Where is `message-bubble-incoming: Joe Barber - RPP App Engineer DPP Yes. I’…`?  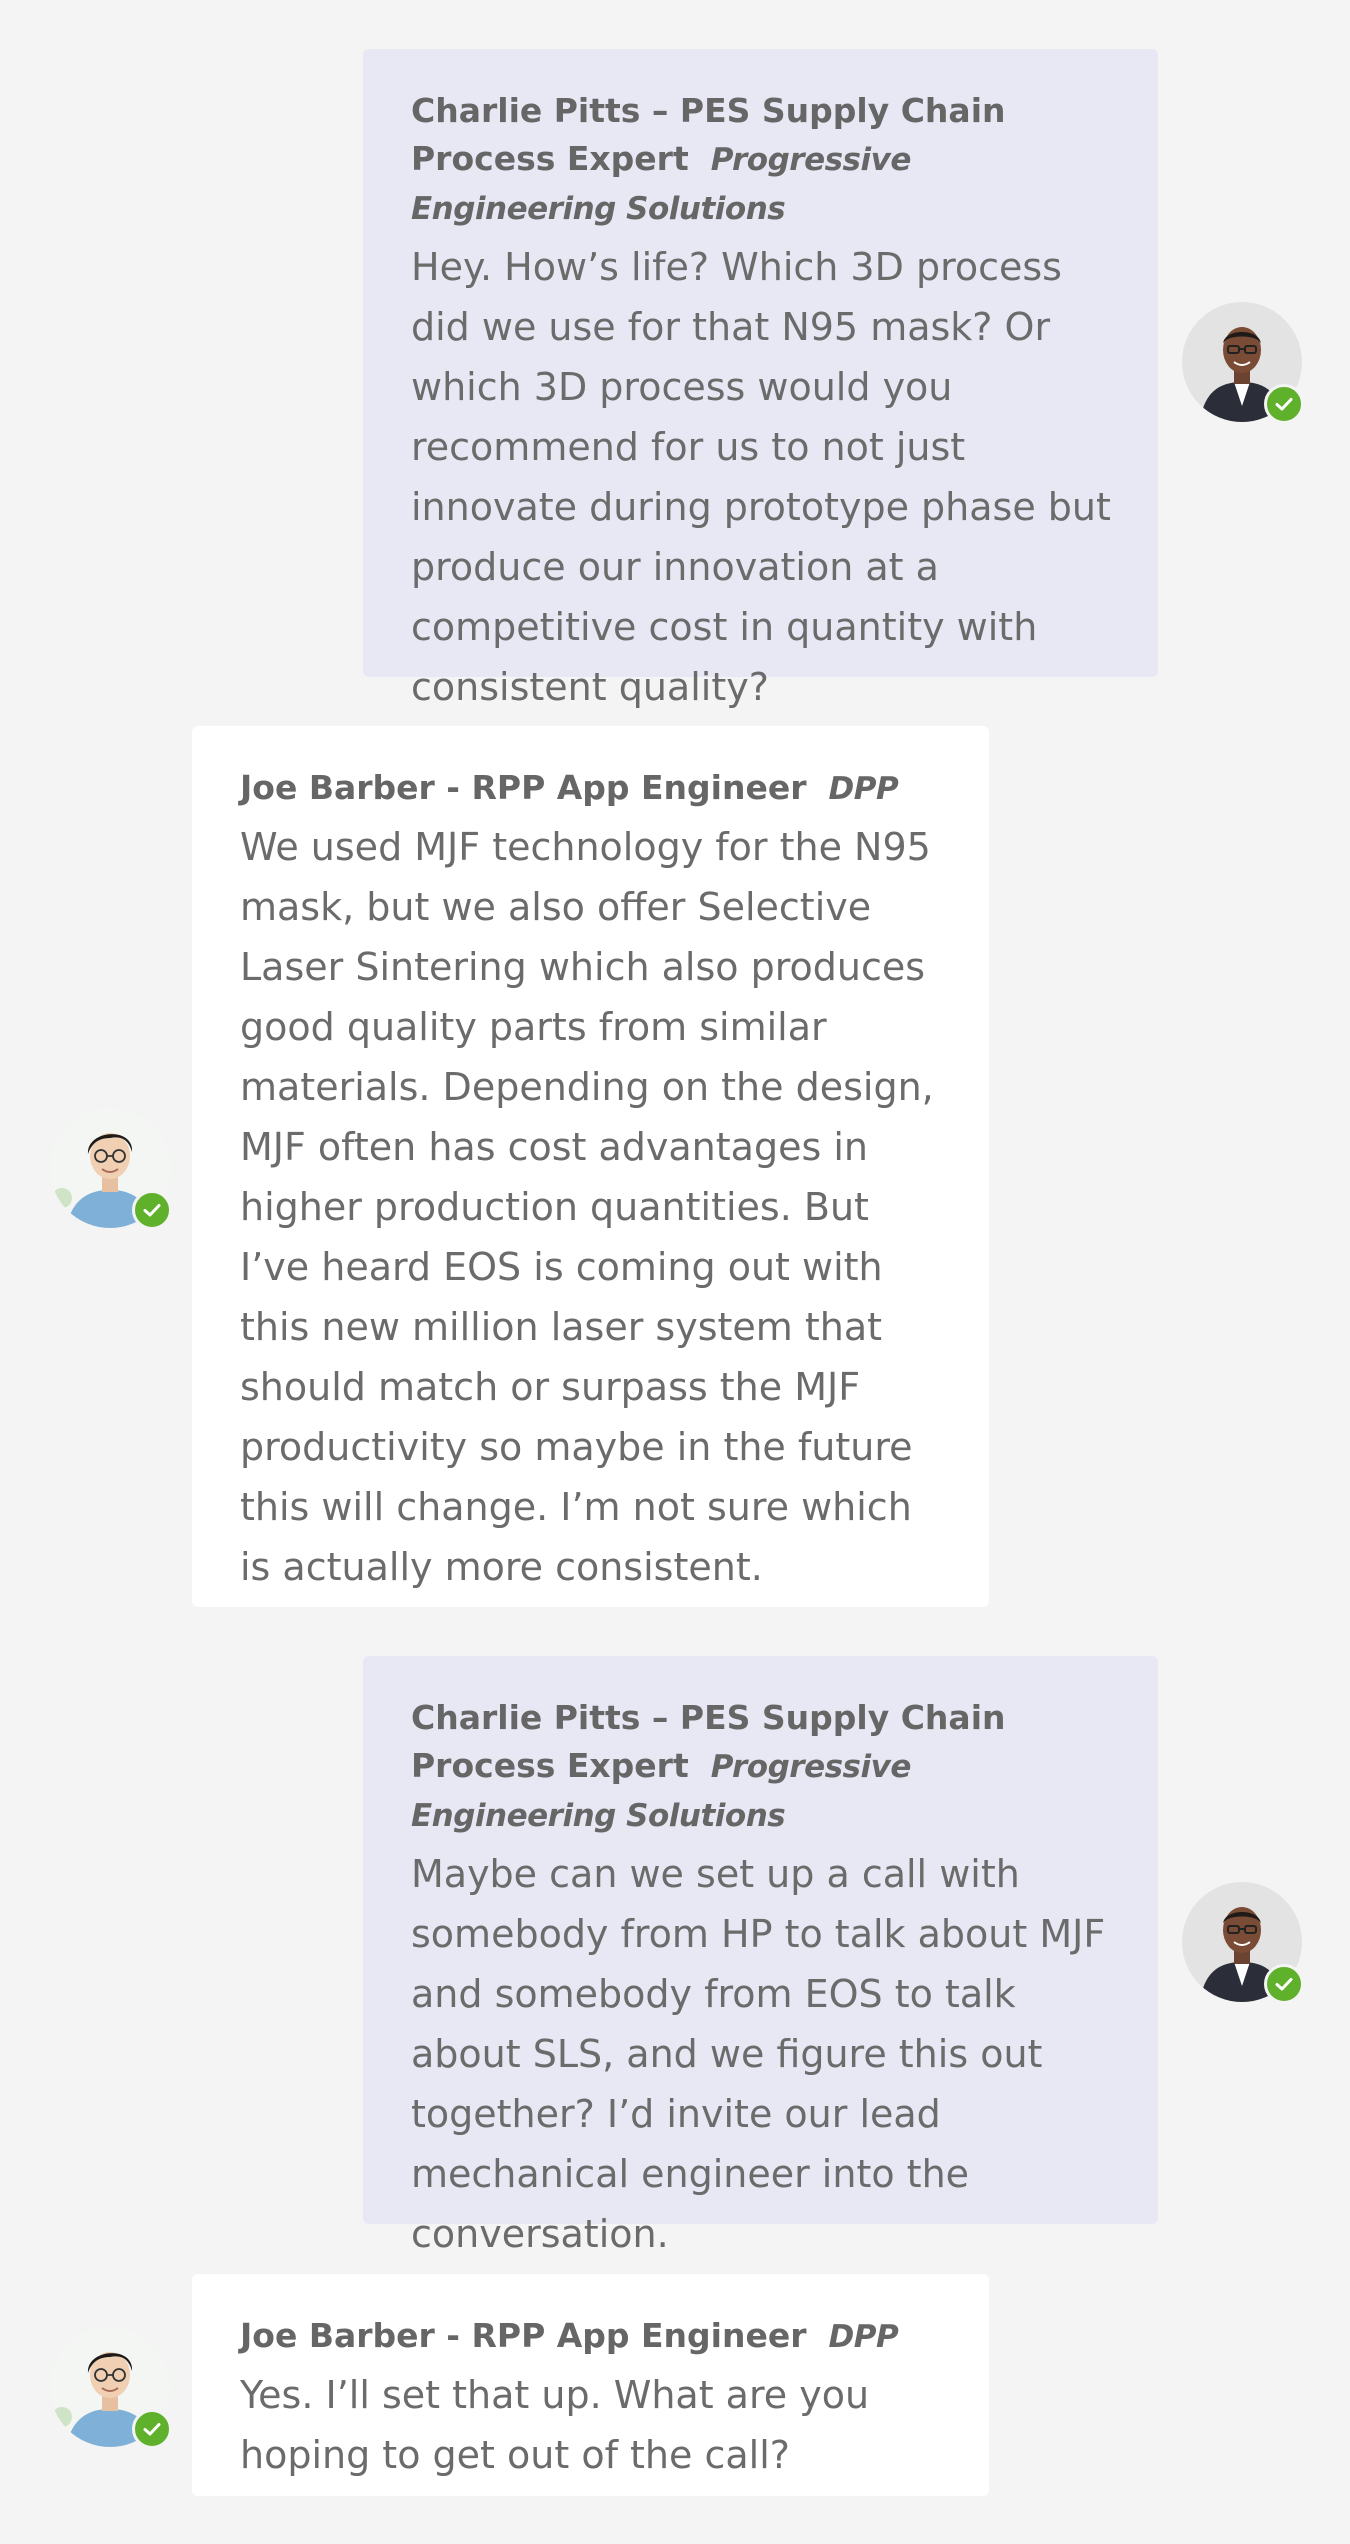
message-bubble-incoming: Joe Barber - RPP App Engineer DPP Yes. I’… is located at coordinates (590, 2385).